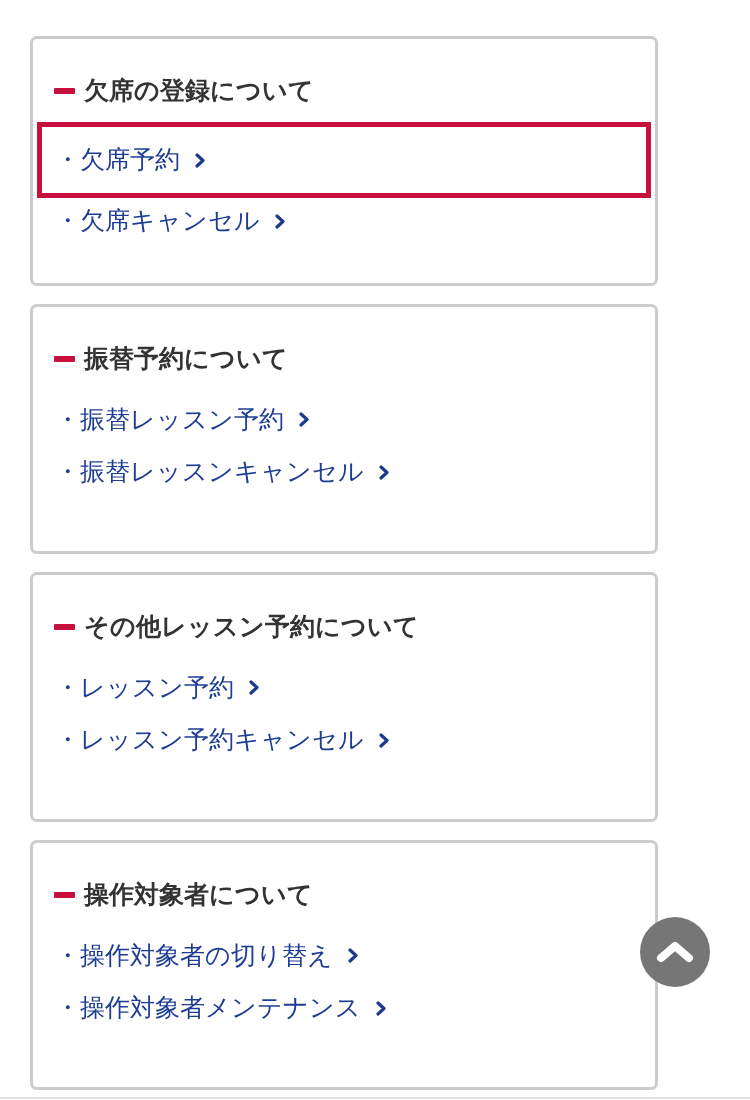 The height and width of the screenshot is (1100, 750). What do you see at coordinates (206, 955) in the screenshot?
I see `menu-link: ・操作対象者の切り替え` at bounding box center [206, 955].